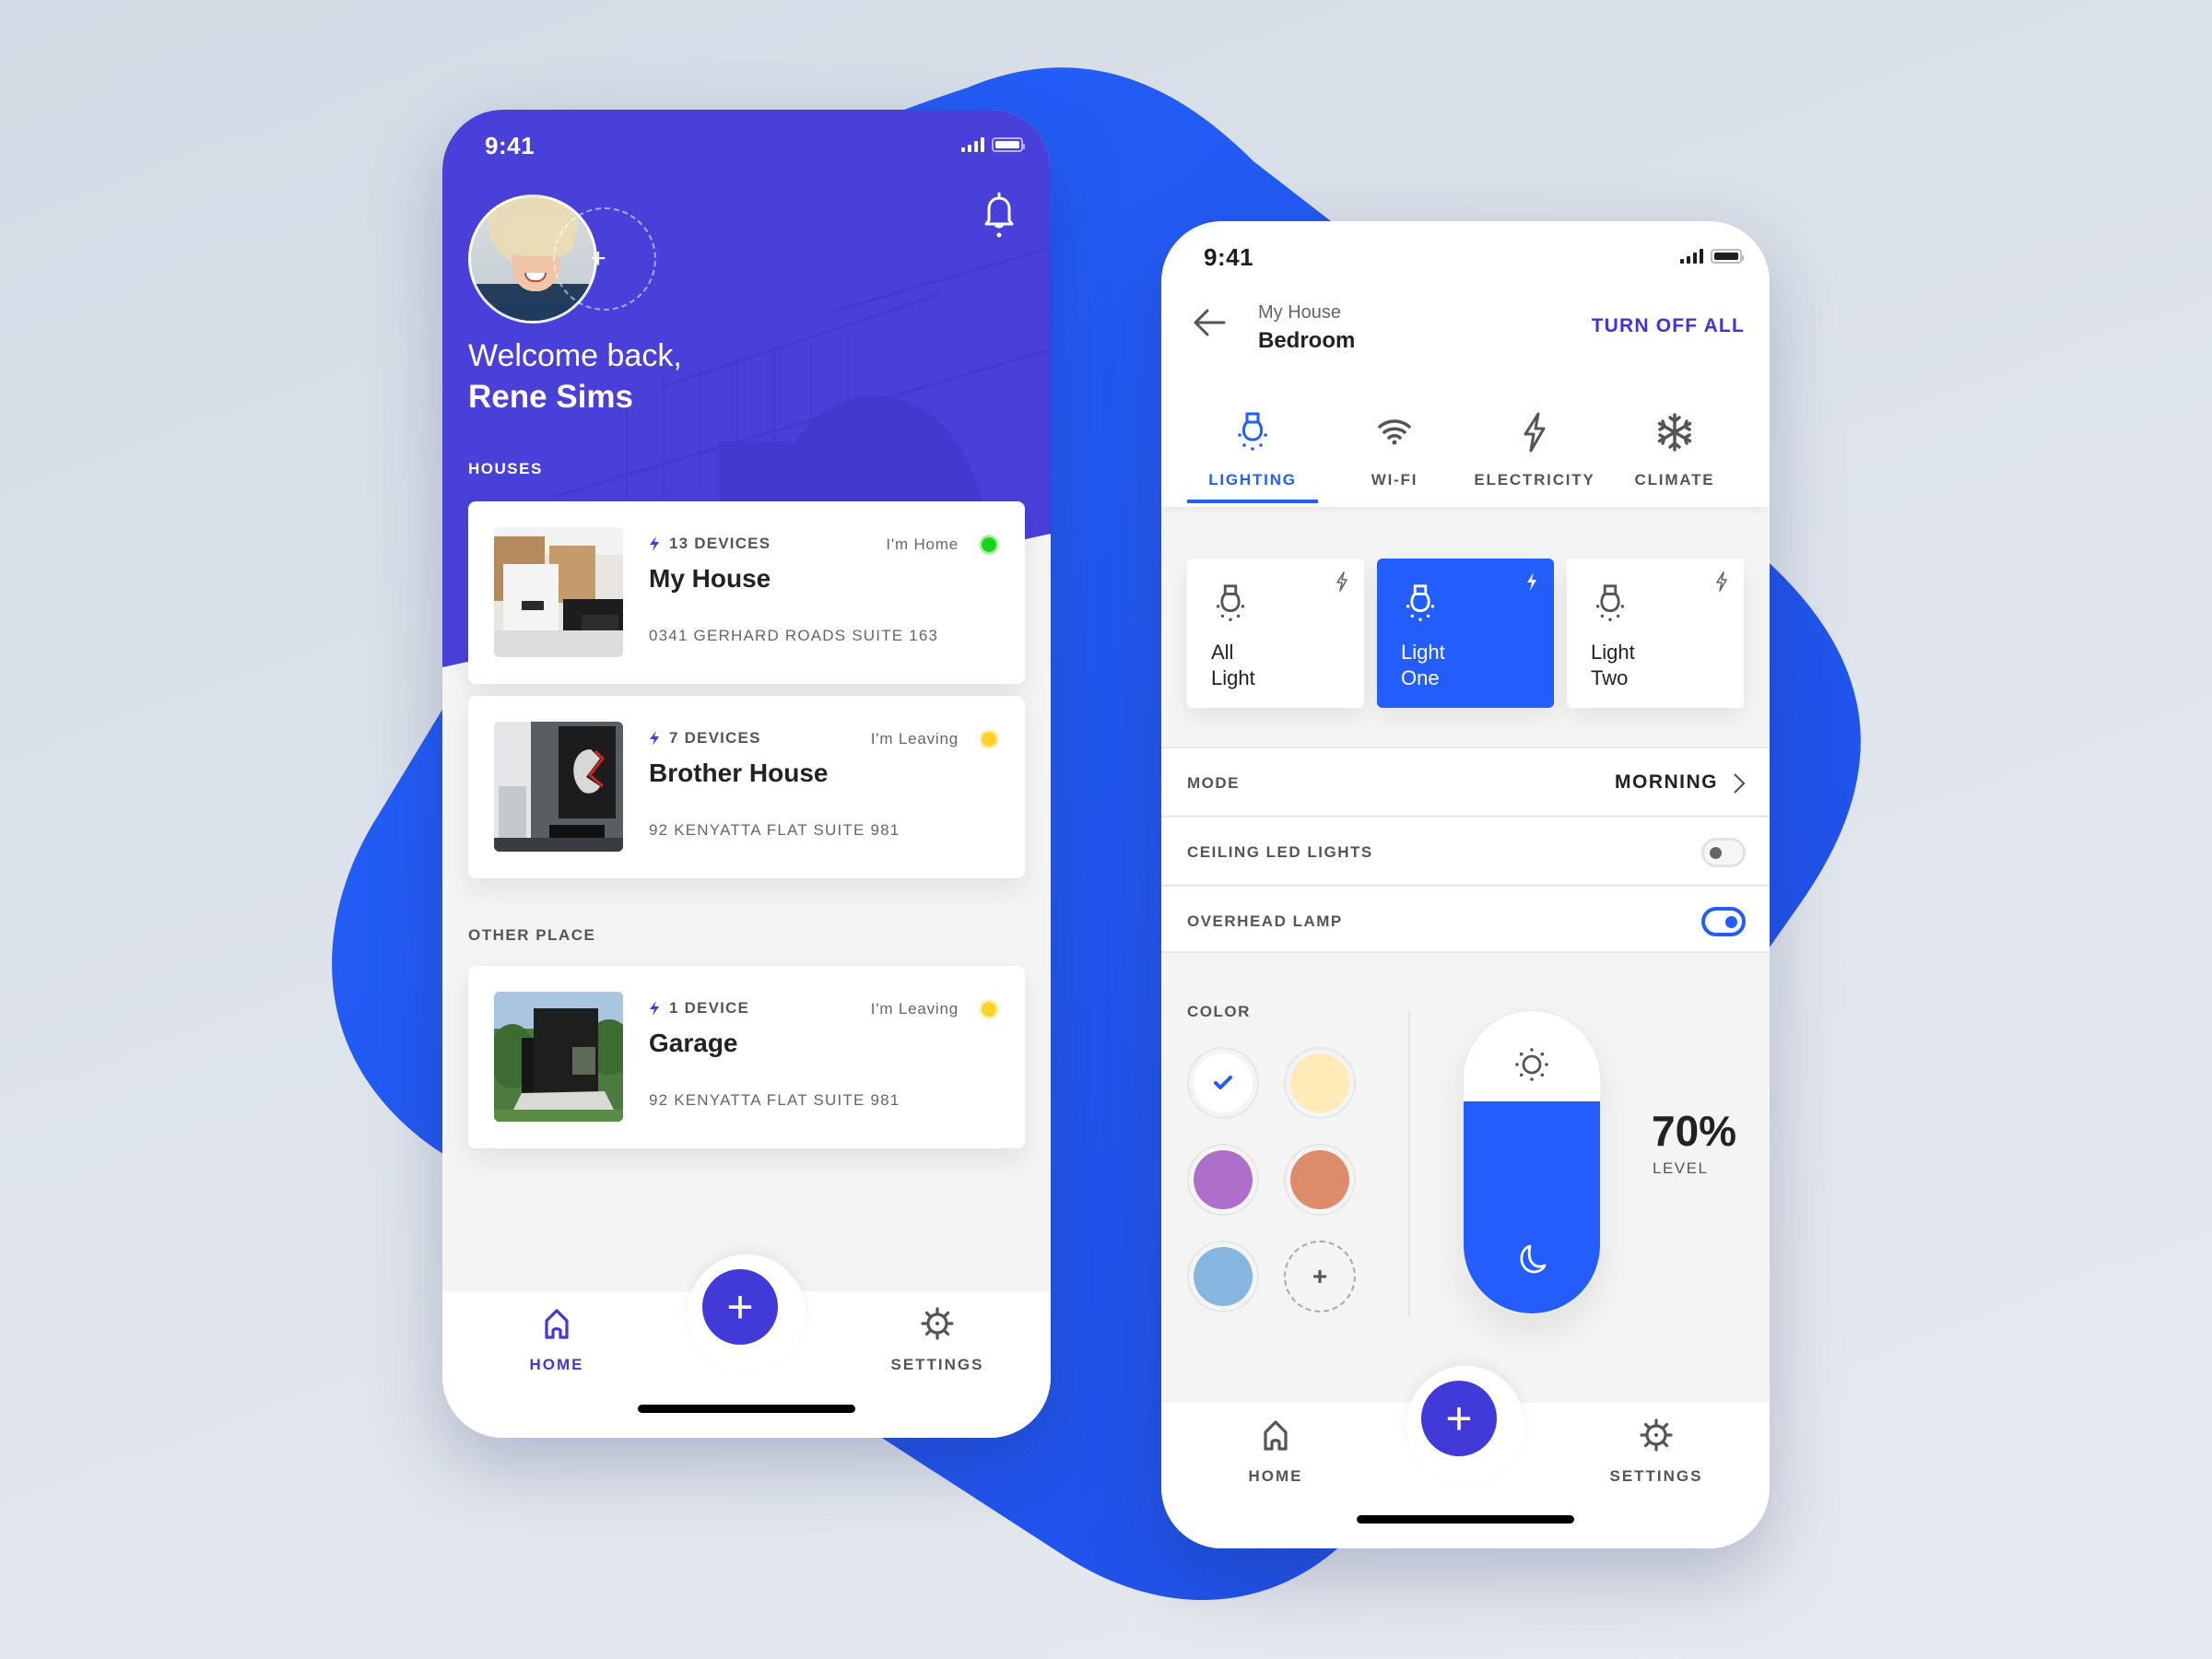 This screenshot has width=2212, height=1659. I want to click on add-color-button: +, so click(1320, 1276).